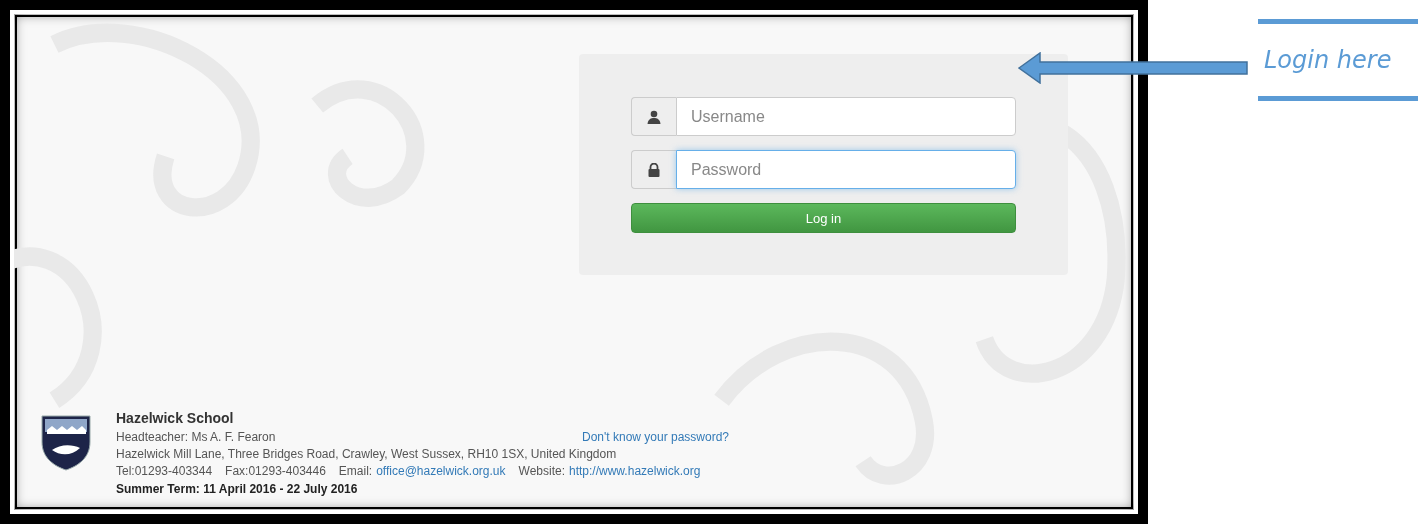  What do you see at coordinates (196, 437) in the screenshot?
I see `headteacher-text: Headteacher: Ms A. F. Fearon` at bounding box center [196, 437].